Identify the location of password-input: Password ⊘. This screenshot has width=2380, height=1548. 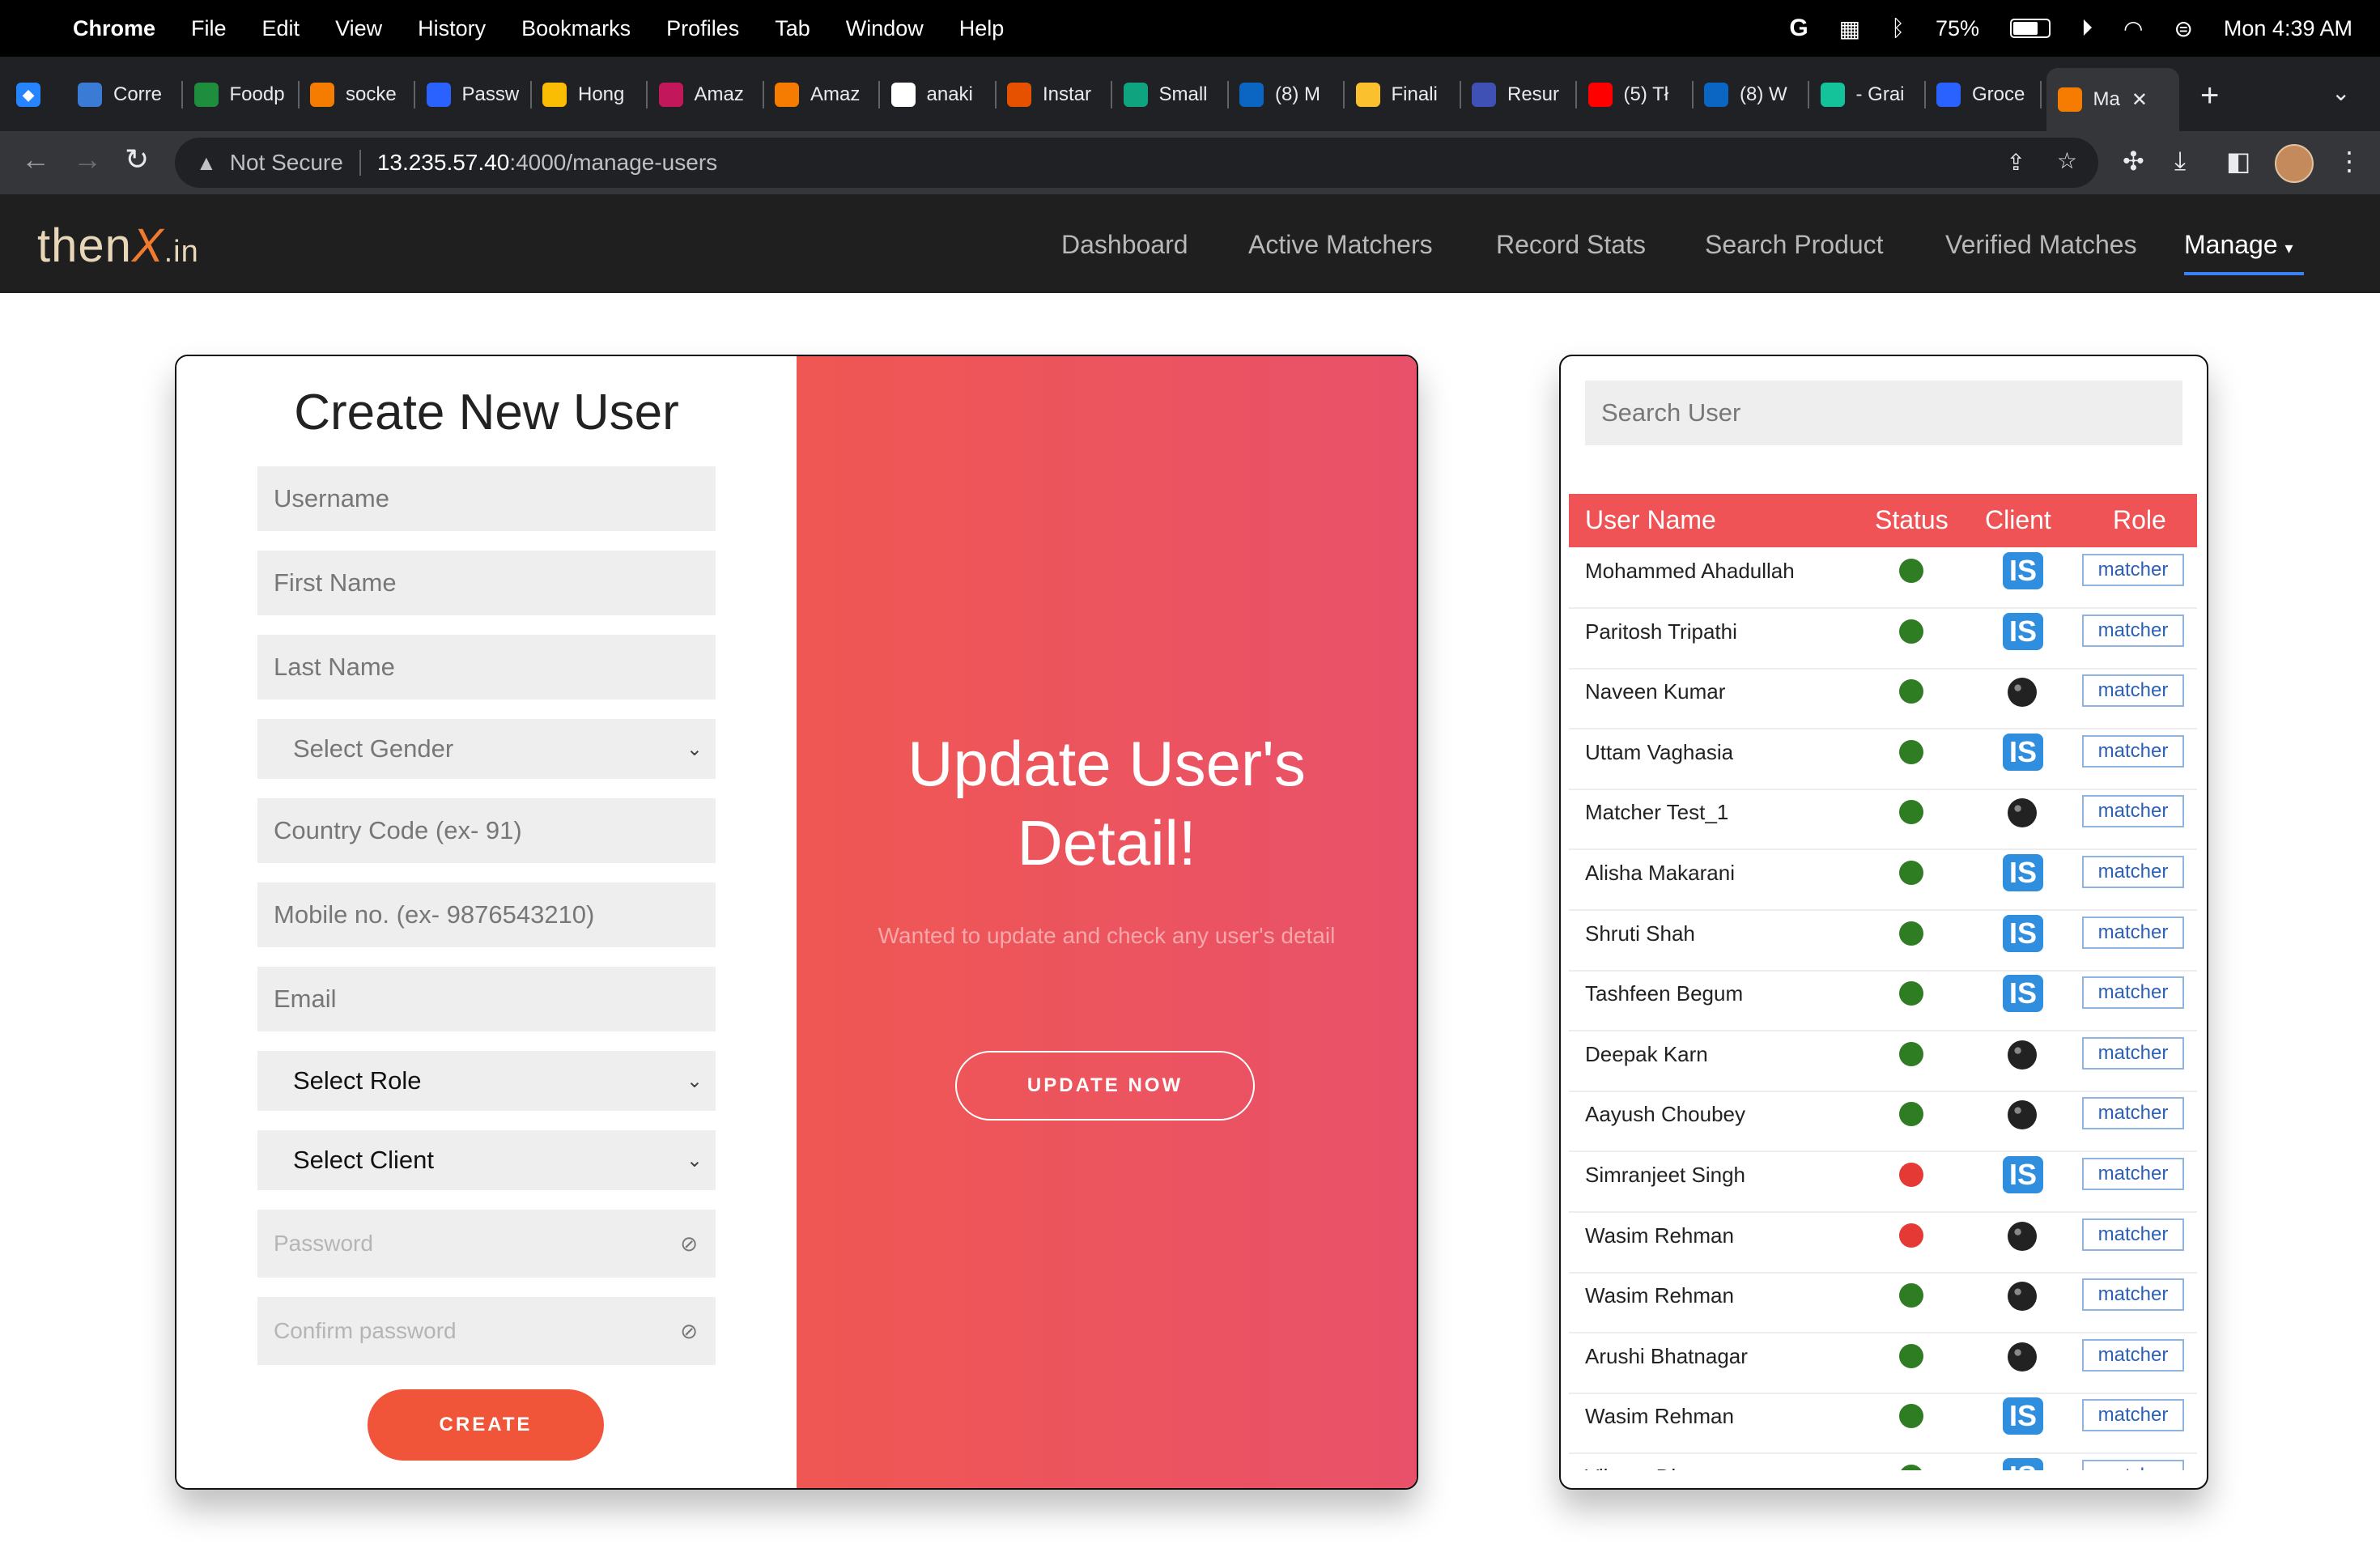
(486, 1244).